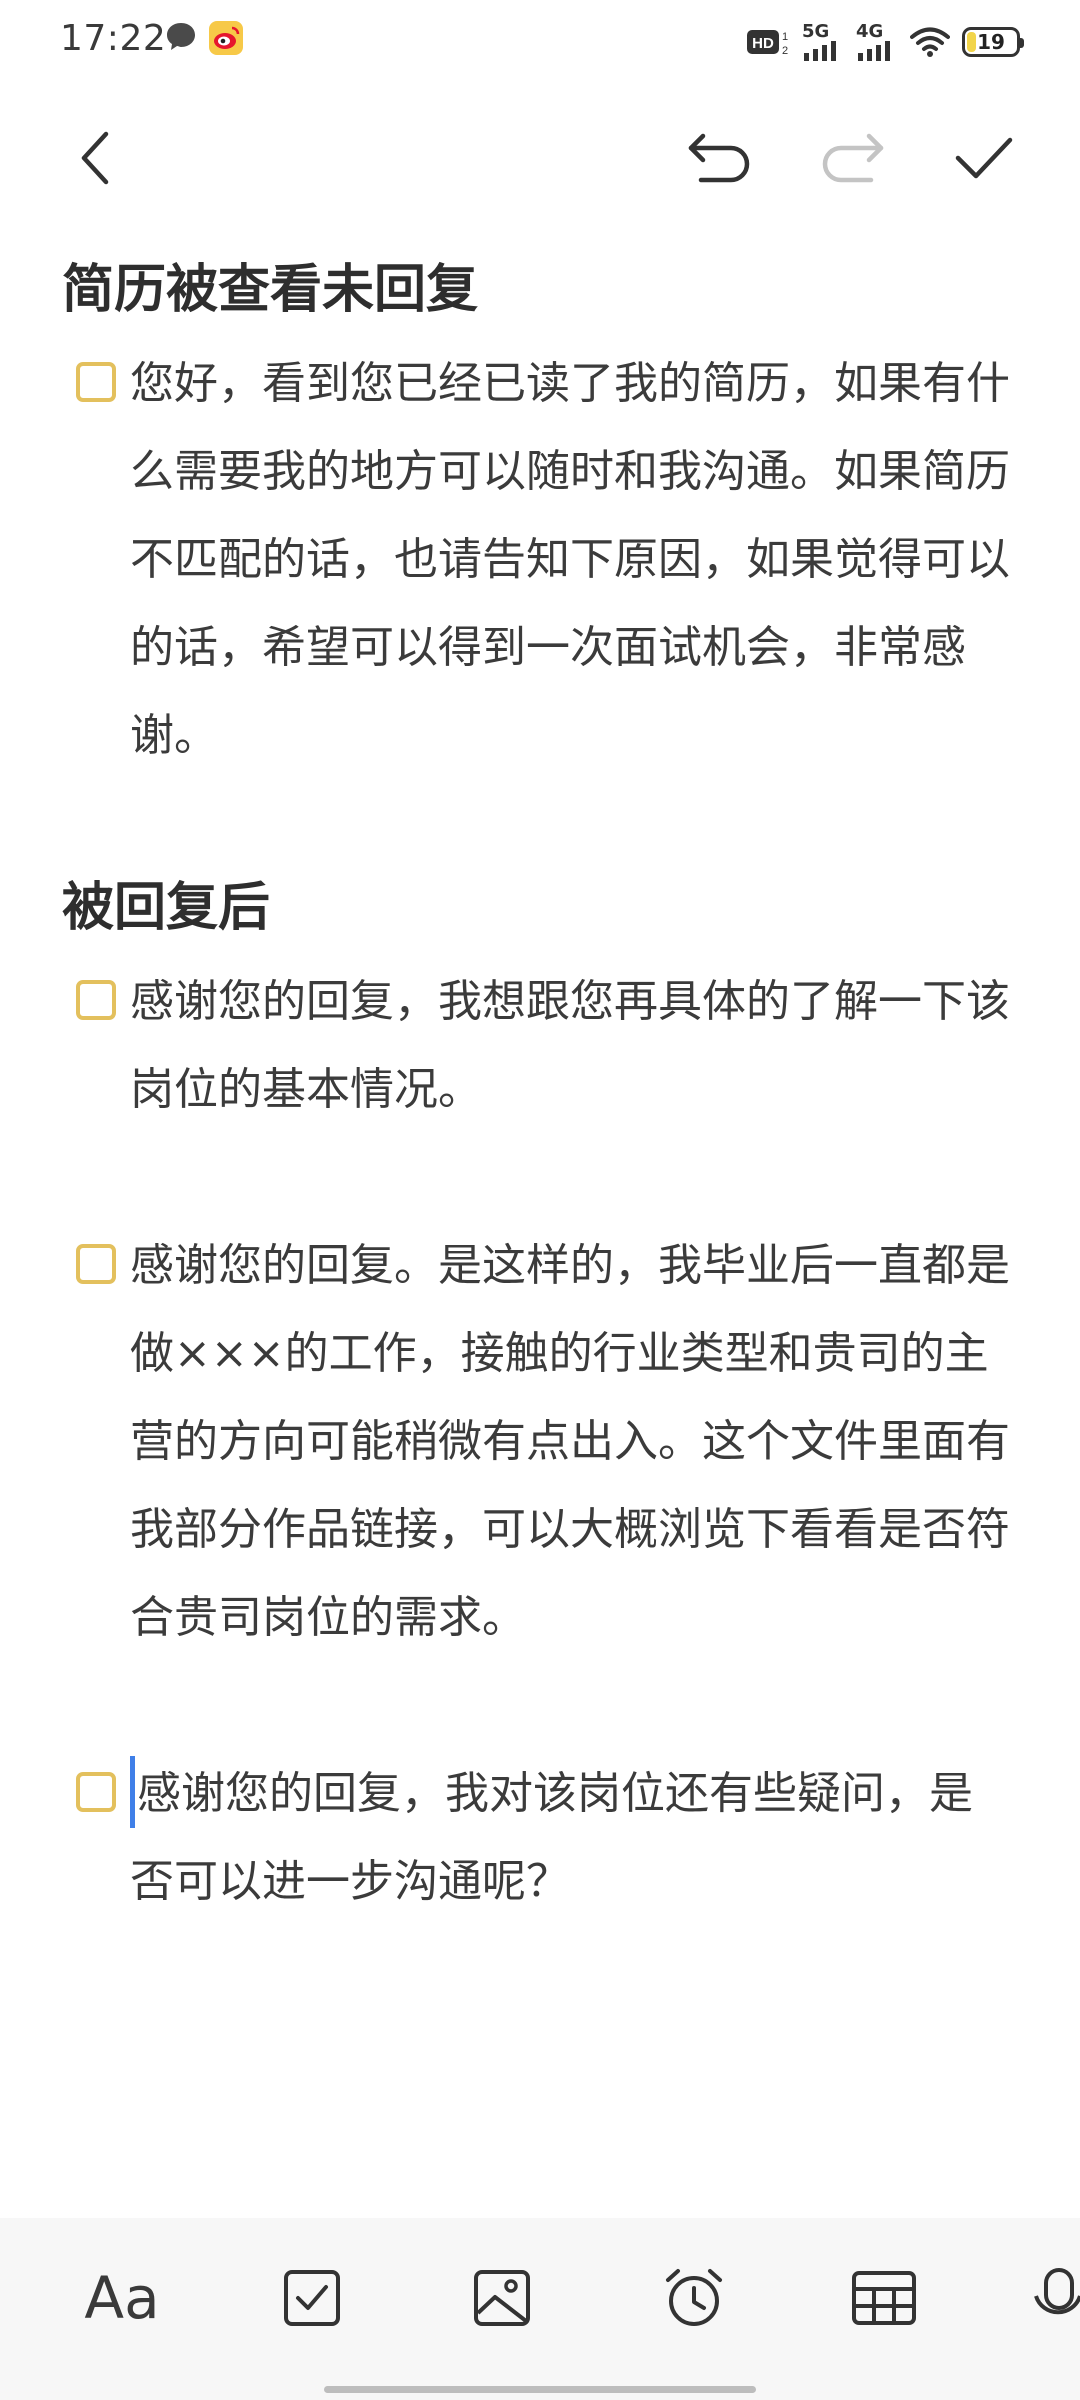  I want to click on redo-button, so click(852, 158).